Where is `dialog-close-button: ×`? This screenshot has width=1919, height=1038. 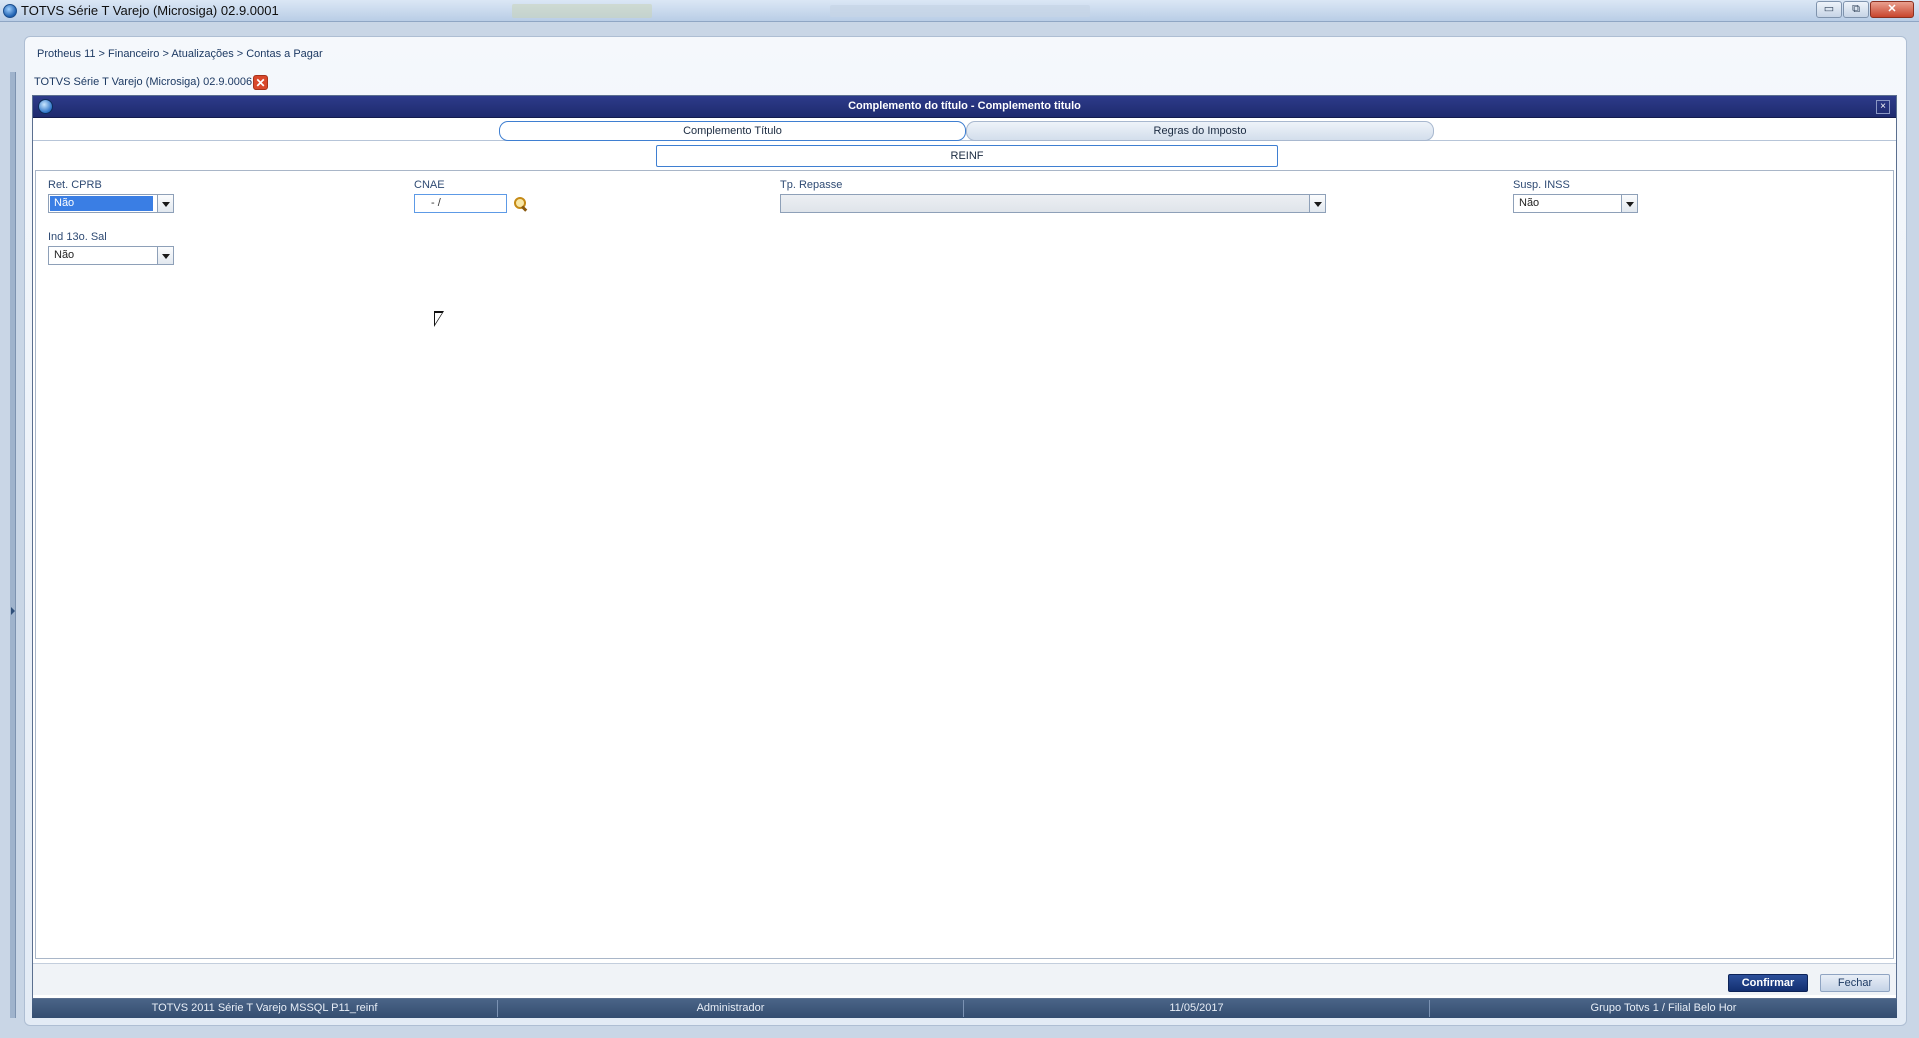 dialog-close-button: × is located at coordinates (1883, 107).